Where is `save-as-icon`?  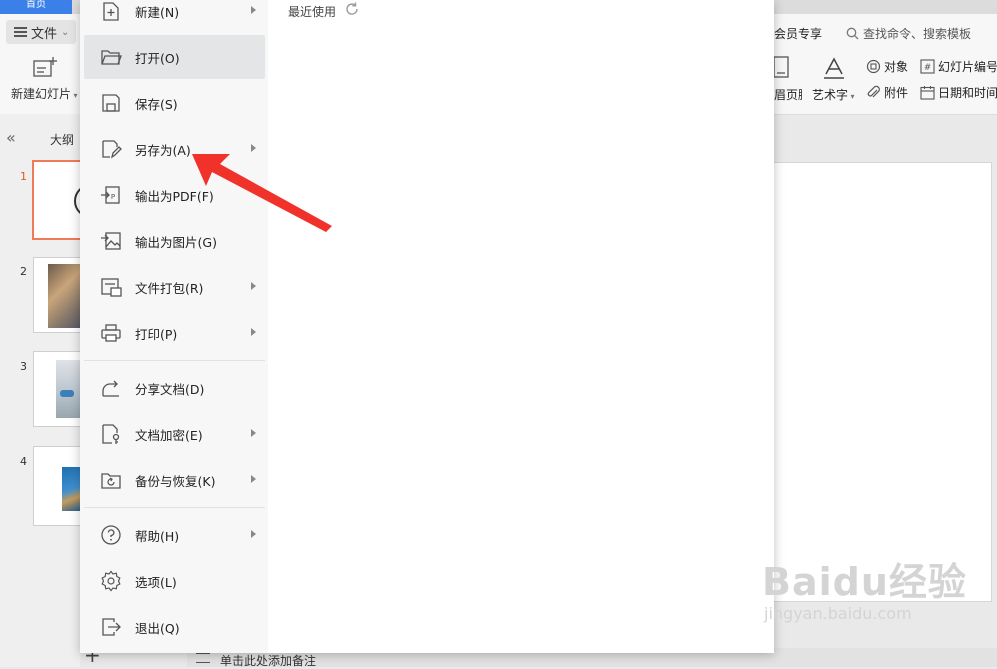
save-as-icon is located at coordinates (112, 149).